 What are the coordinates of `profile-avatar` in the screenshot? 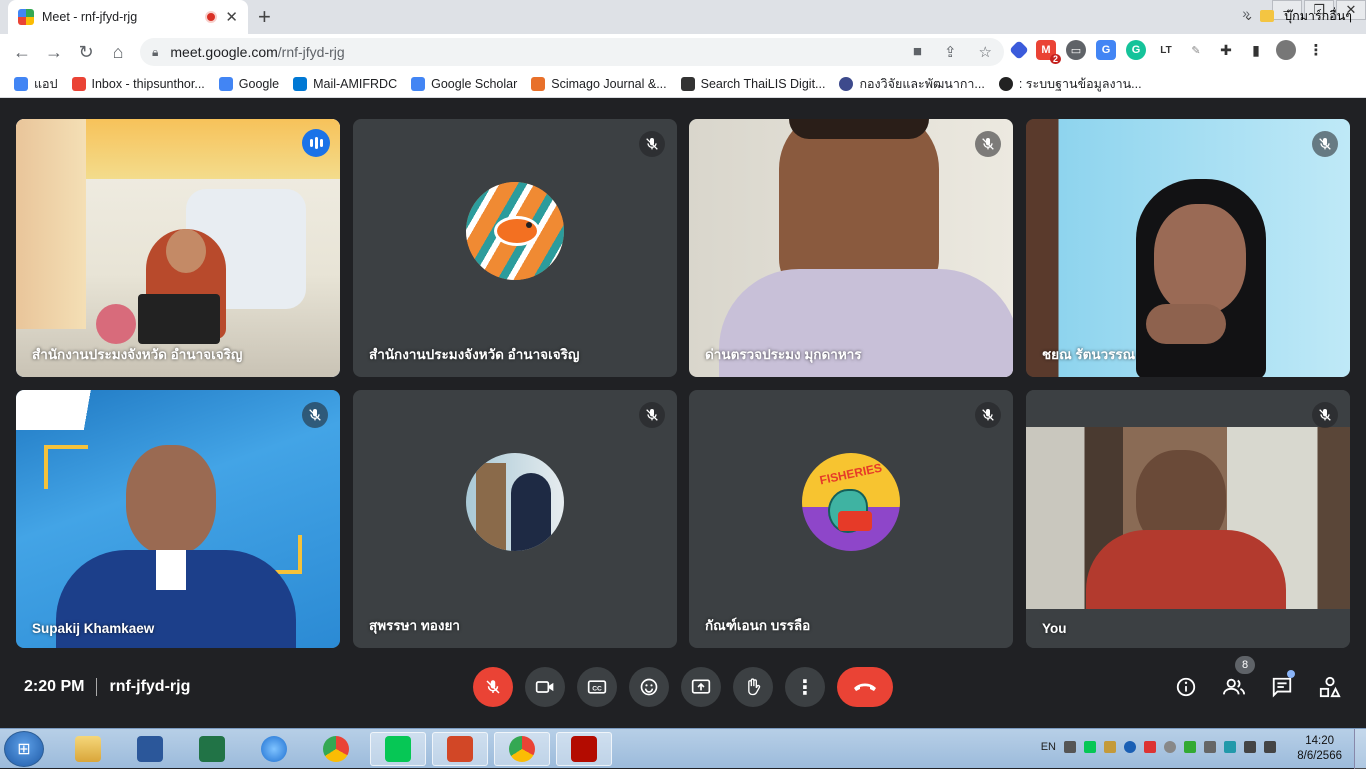 It's located at (1286, 50).